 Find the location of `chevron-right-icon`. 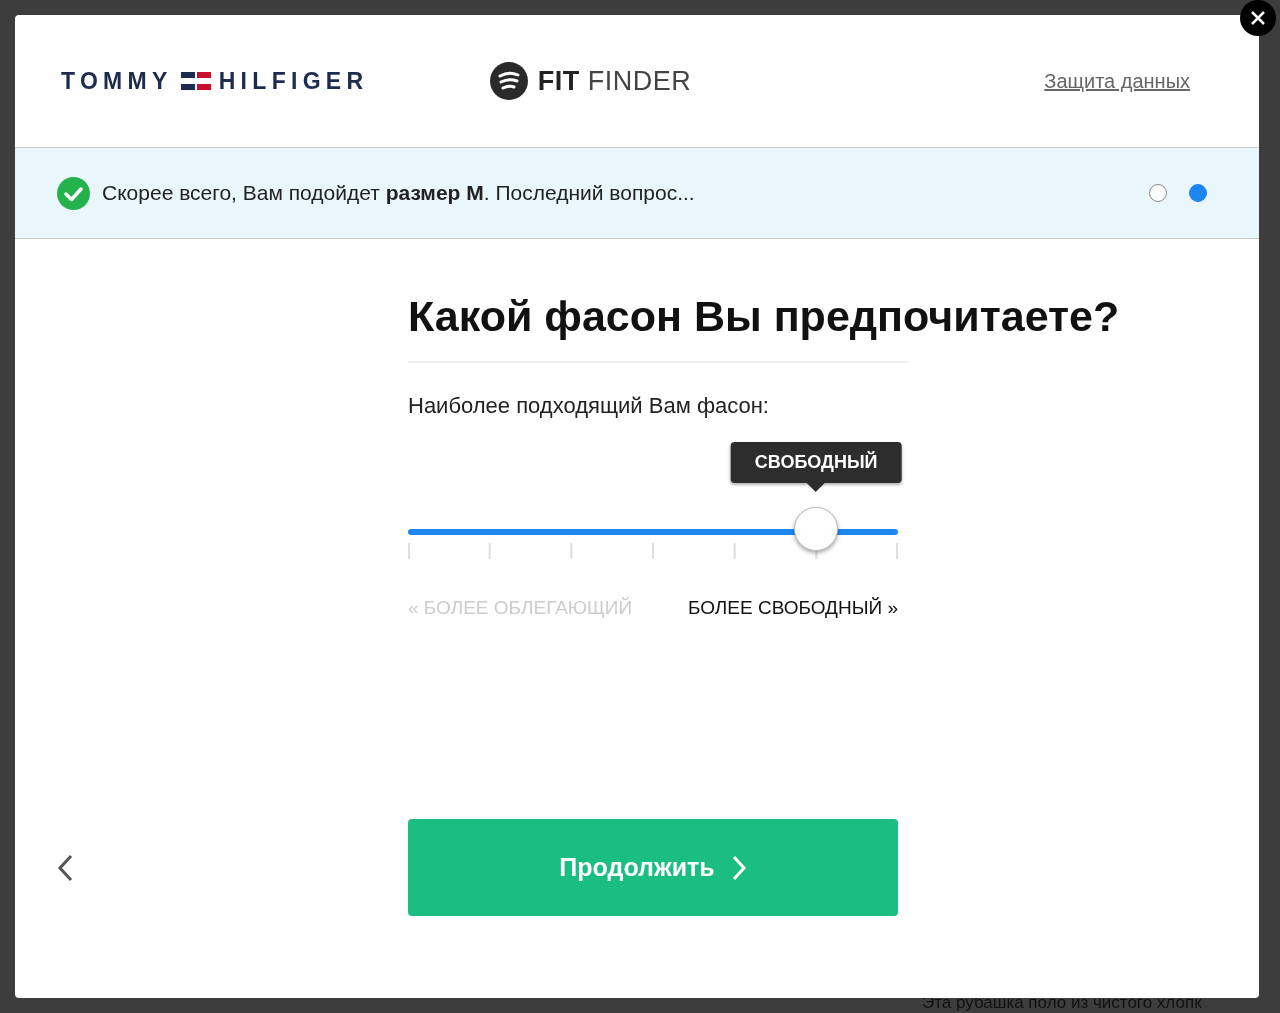

chevron-right-icon is located at coordinates (738, 867).